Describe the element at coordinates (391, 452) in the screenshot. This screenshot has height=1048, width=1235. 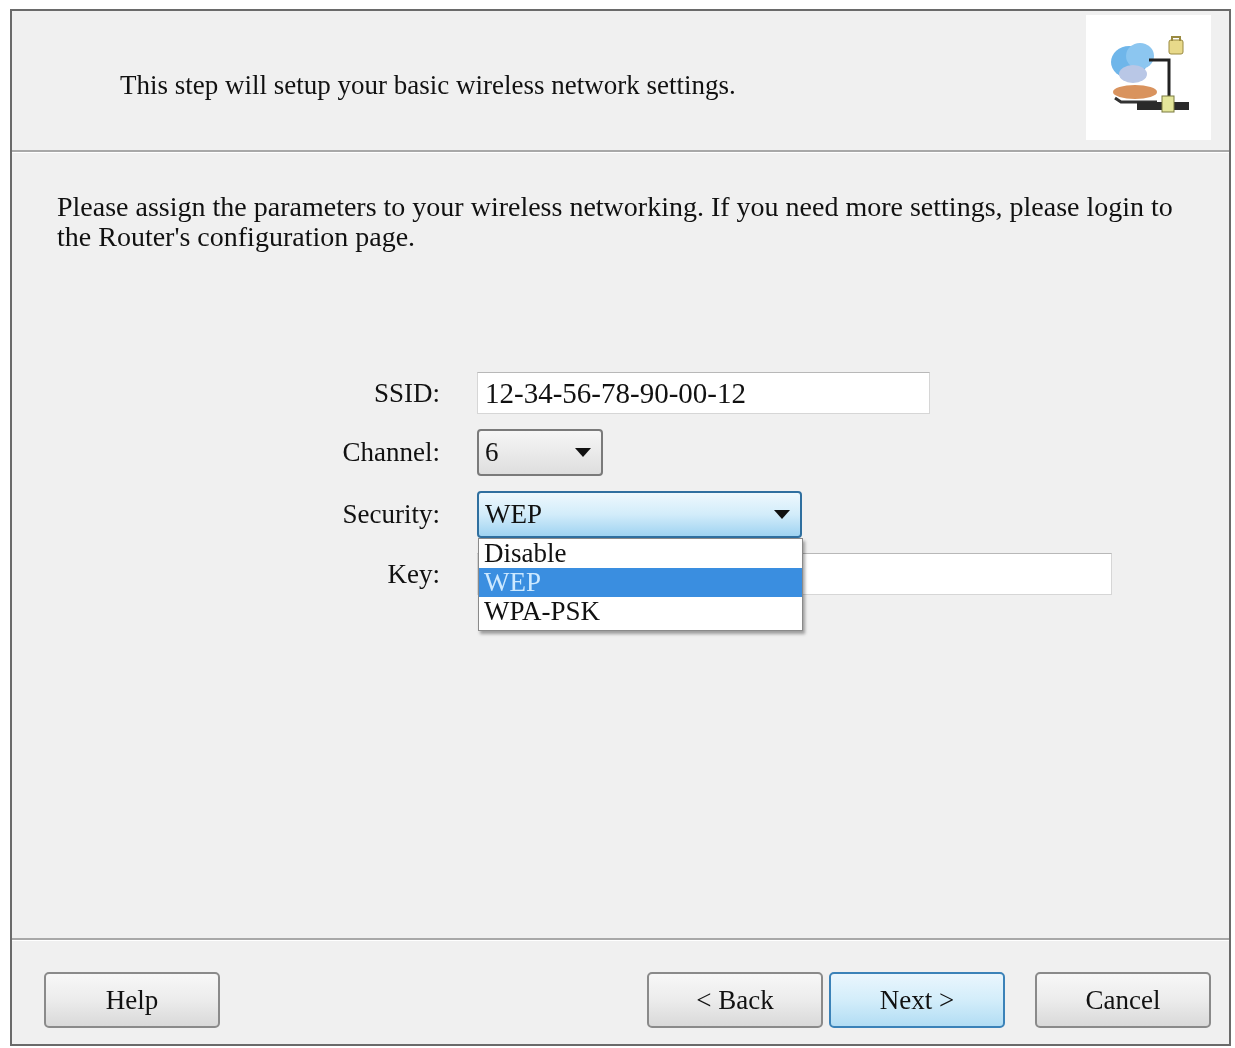
I see `field-label: Channel:` at that location.